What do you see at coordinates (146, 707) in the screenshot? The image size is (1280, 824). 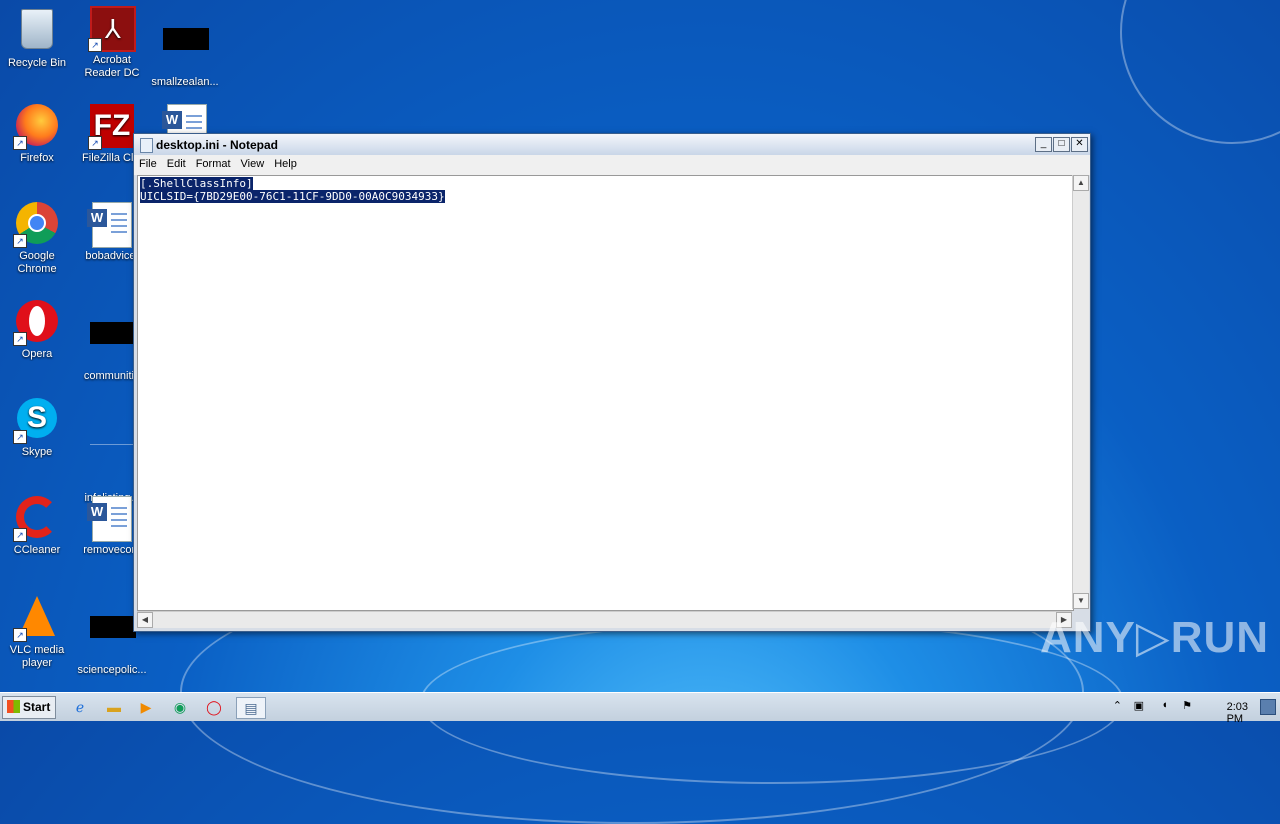 I see `taskbar-media-player-icon: ▶` at bounding box center [146, 707].